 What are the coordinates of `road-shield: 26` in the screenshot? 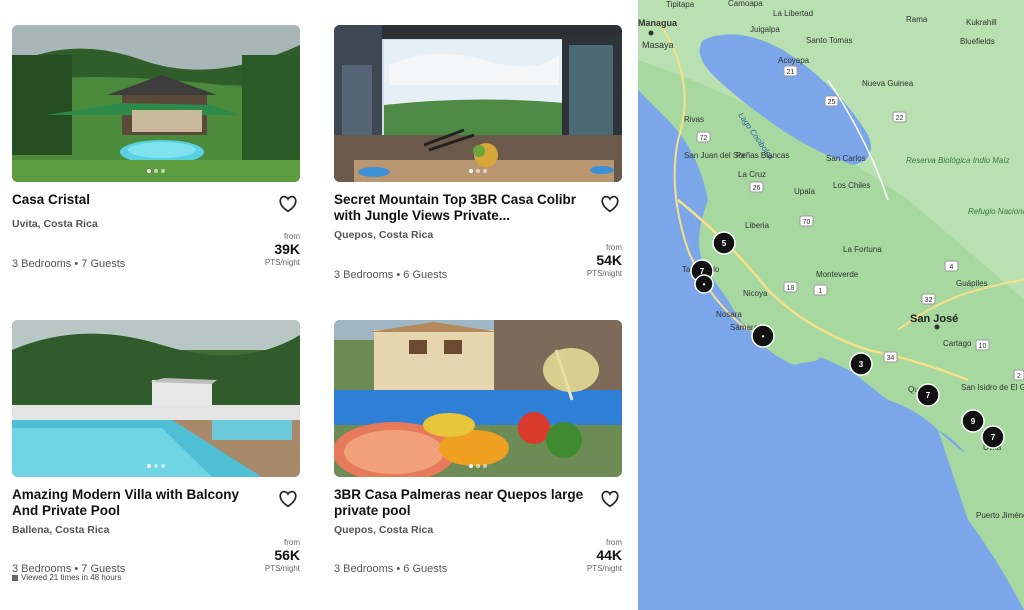 It's located at (756, 187).